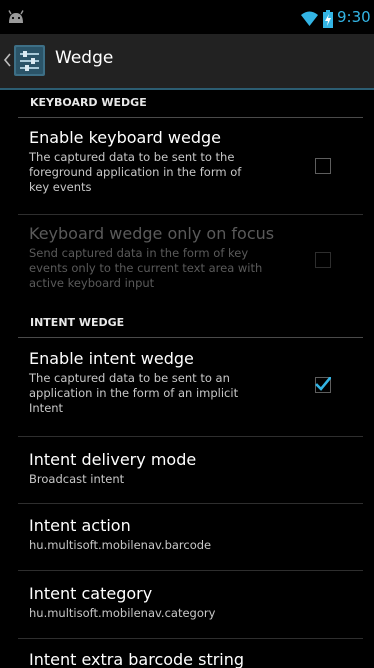 The height and width of the screenshot is (668, 374). Describe the element at coordinates (46, 408) in the screenshot. I see `summary-line: Intent` at that location.